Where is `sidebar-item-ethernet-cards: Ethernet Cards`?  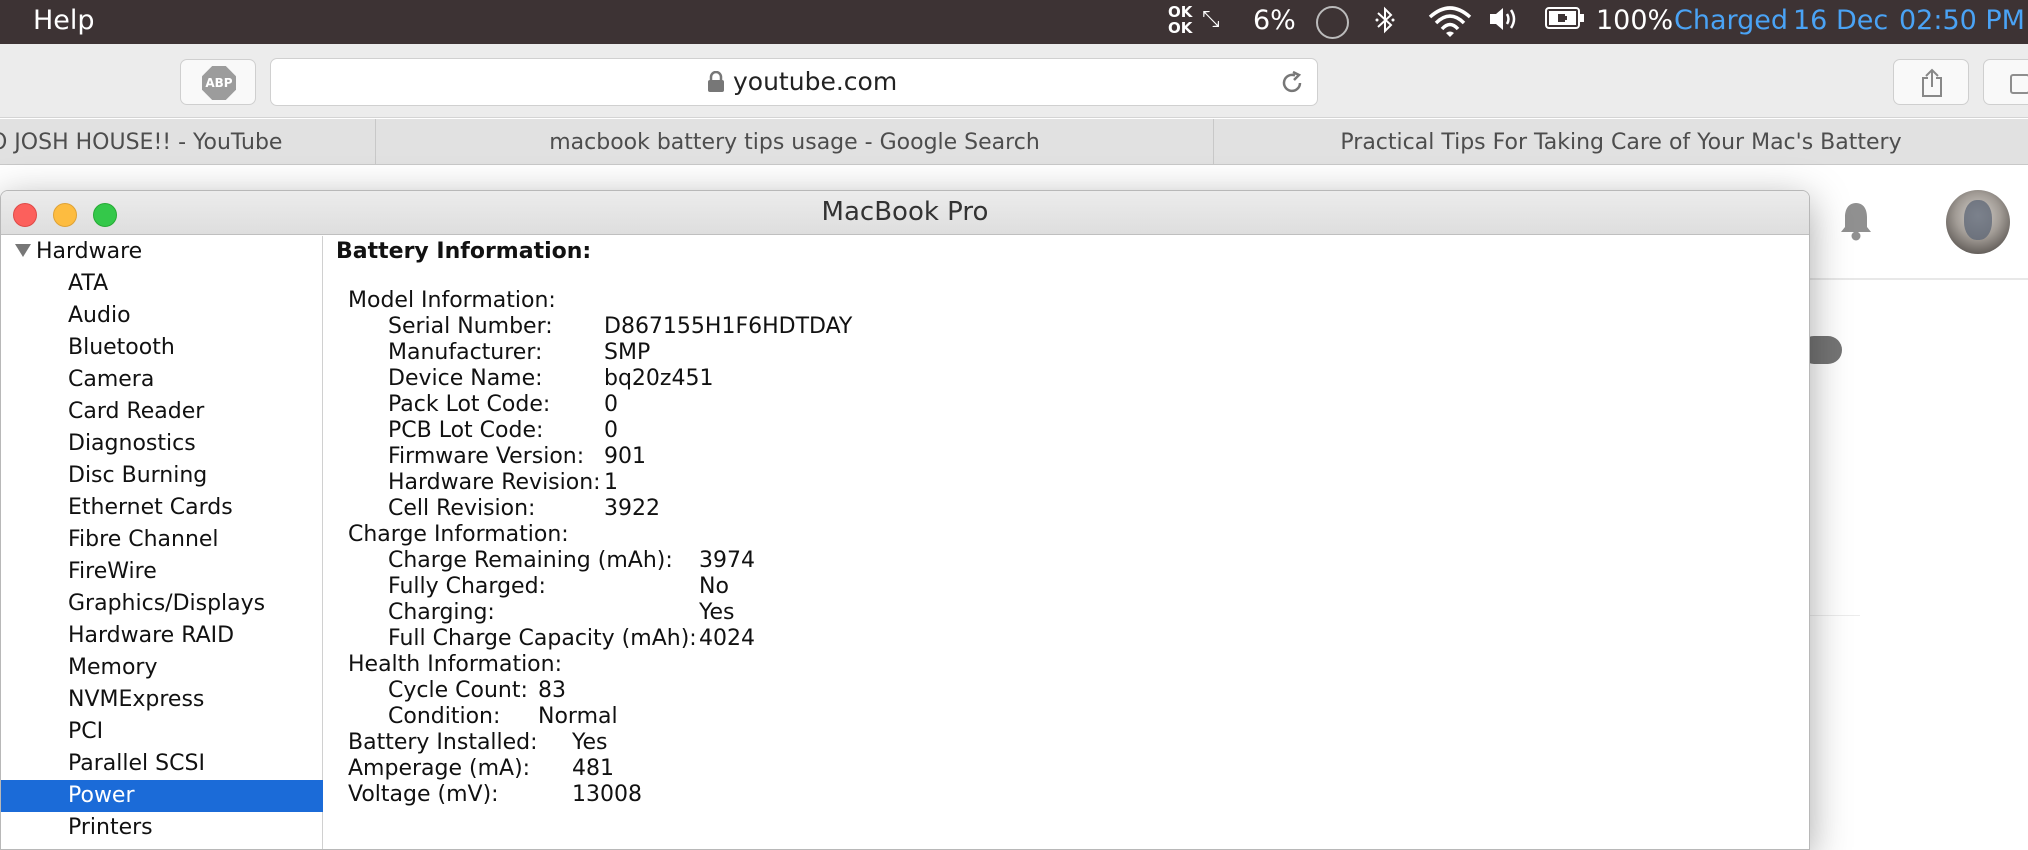 sidebar-item-ethernet-cards: Ethernet Cards is located at coordinates (162, 508).